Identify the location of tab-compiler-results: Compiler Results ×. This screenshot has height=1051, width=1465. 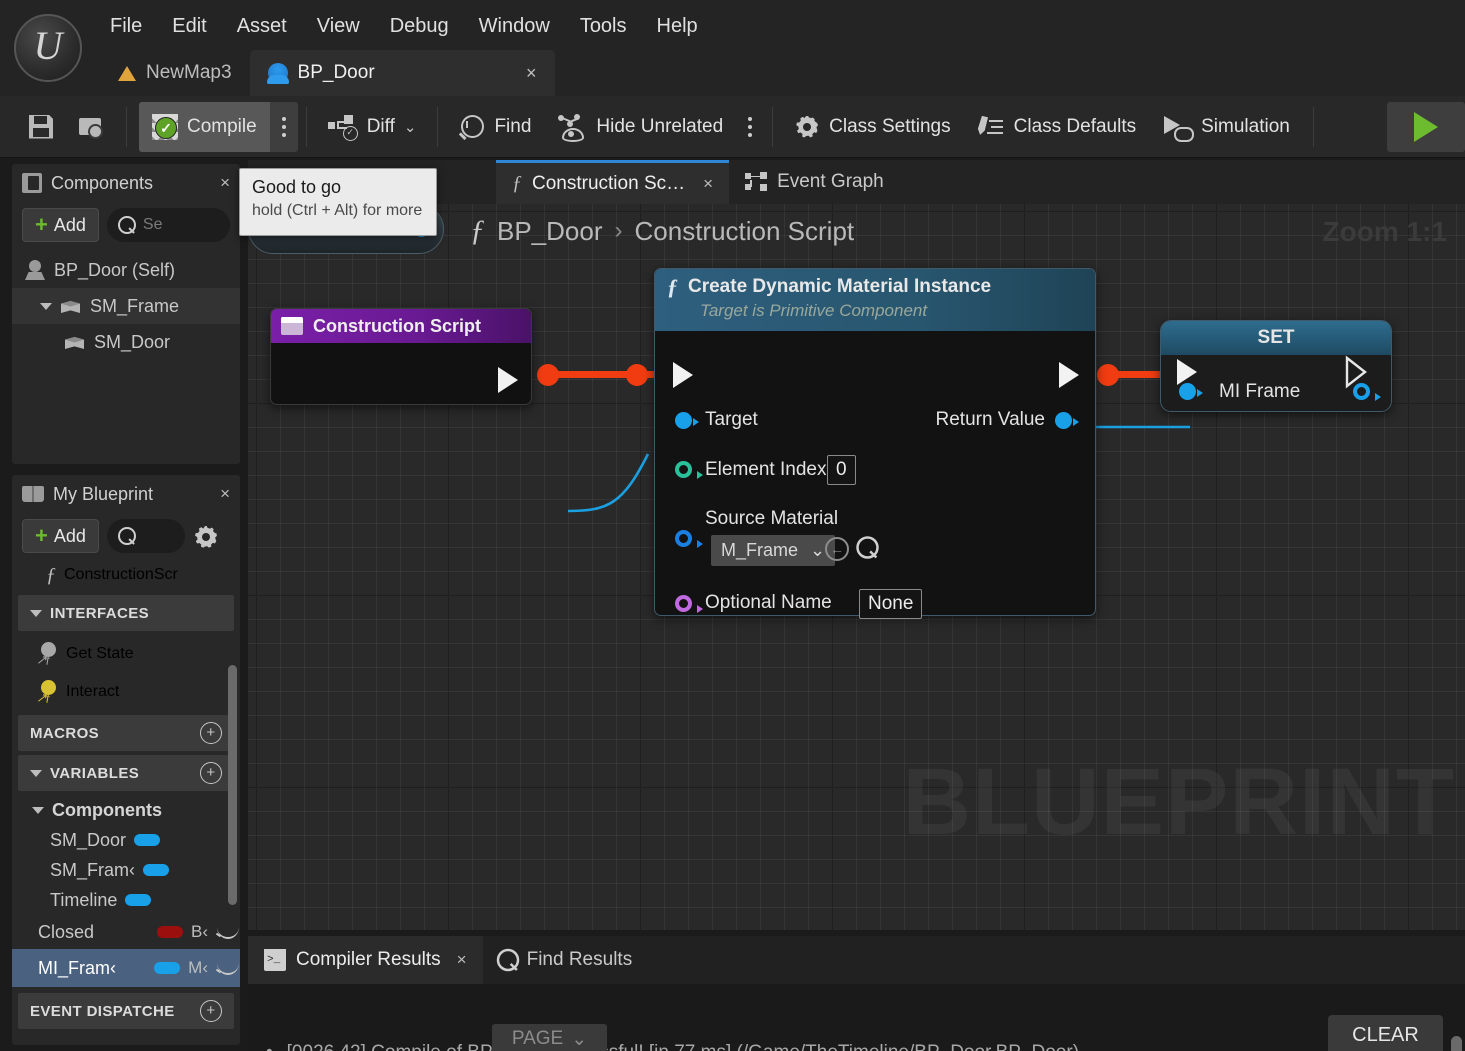
(365, 960).